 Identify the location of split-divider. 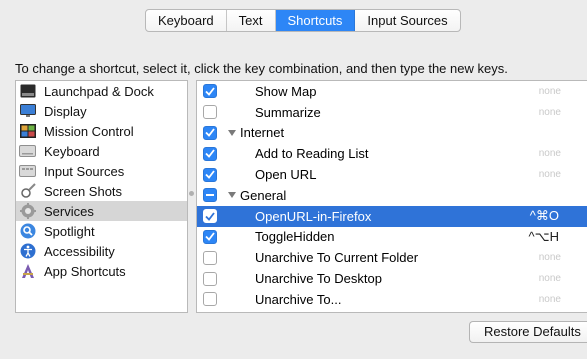
(187, 196).